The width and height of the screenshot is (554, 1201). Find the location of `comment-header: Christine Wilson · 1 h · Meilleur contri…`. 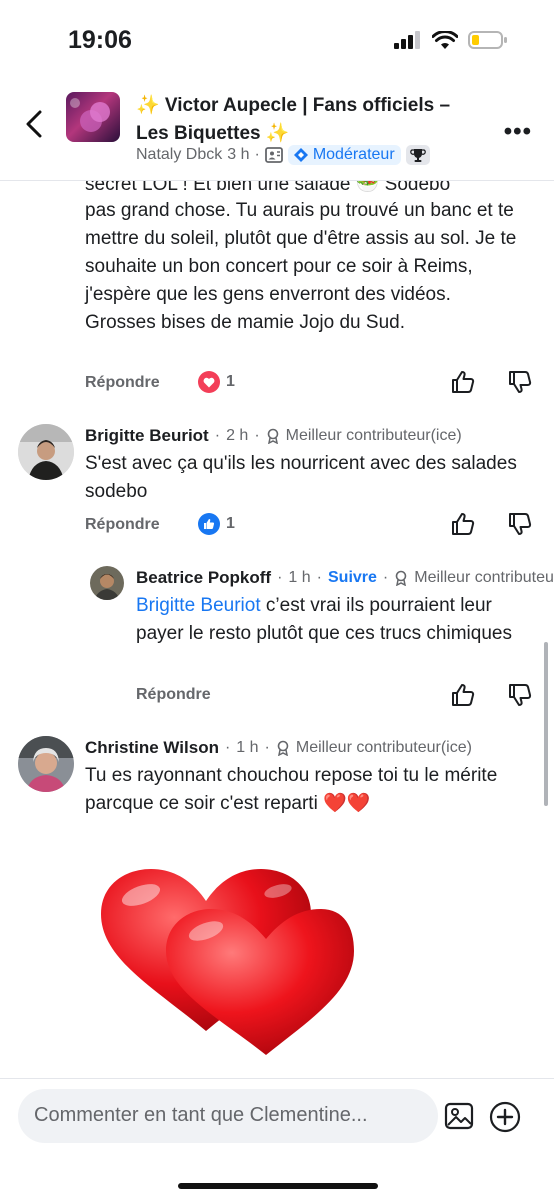

comment-header: Christine Wilson · 1 h · Meilleur contri… is located at coordinates (278, 748).